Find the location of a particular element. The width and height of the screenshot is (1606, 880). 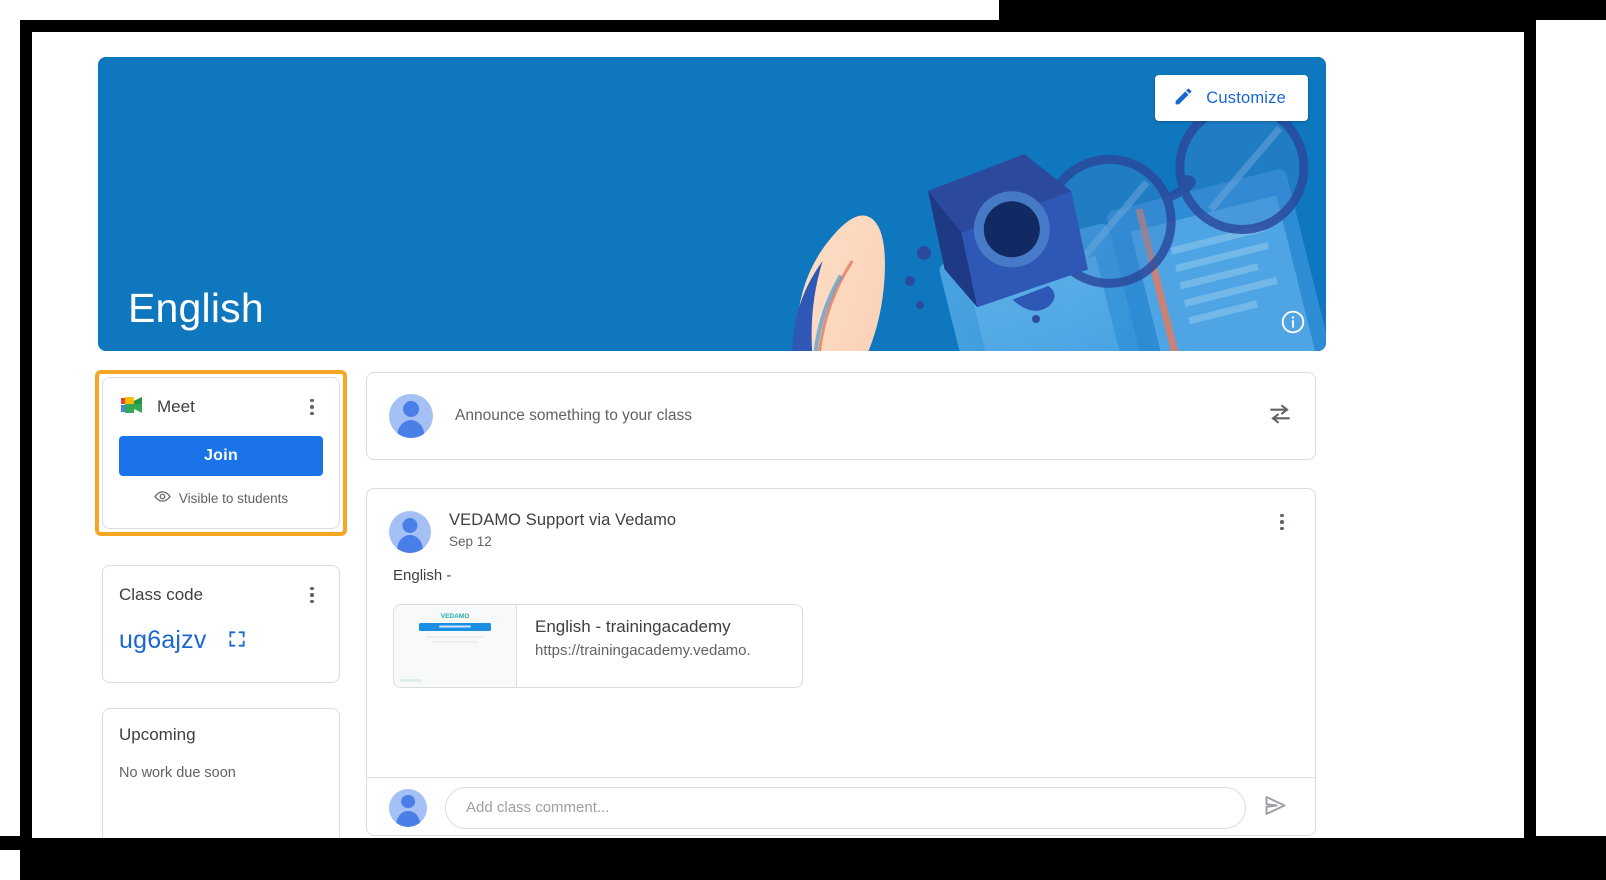

send-icon is located at coordinates (1275, 808).